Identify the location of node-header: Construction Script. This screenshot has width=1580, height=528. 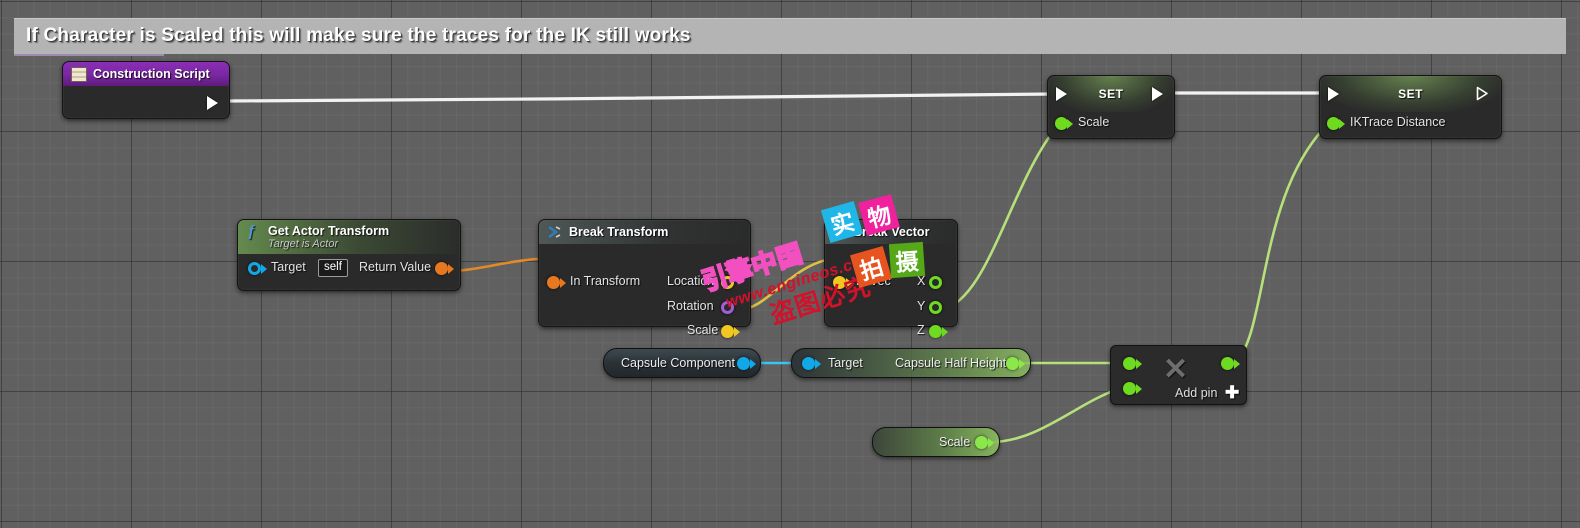
(146, 74).